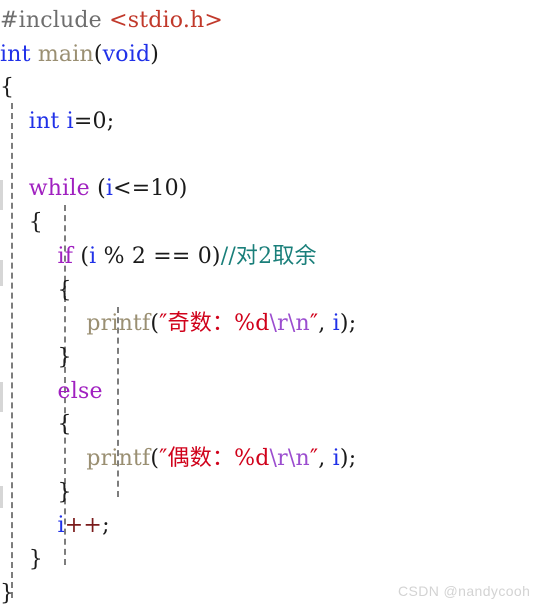  What do you see at coordinates (106, 526) in the screenshot?
I see `code-token: ;` at bounding box center [106, 526].